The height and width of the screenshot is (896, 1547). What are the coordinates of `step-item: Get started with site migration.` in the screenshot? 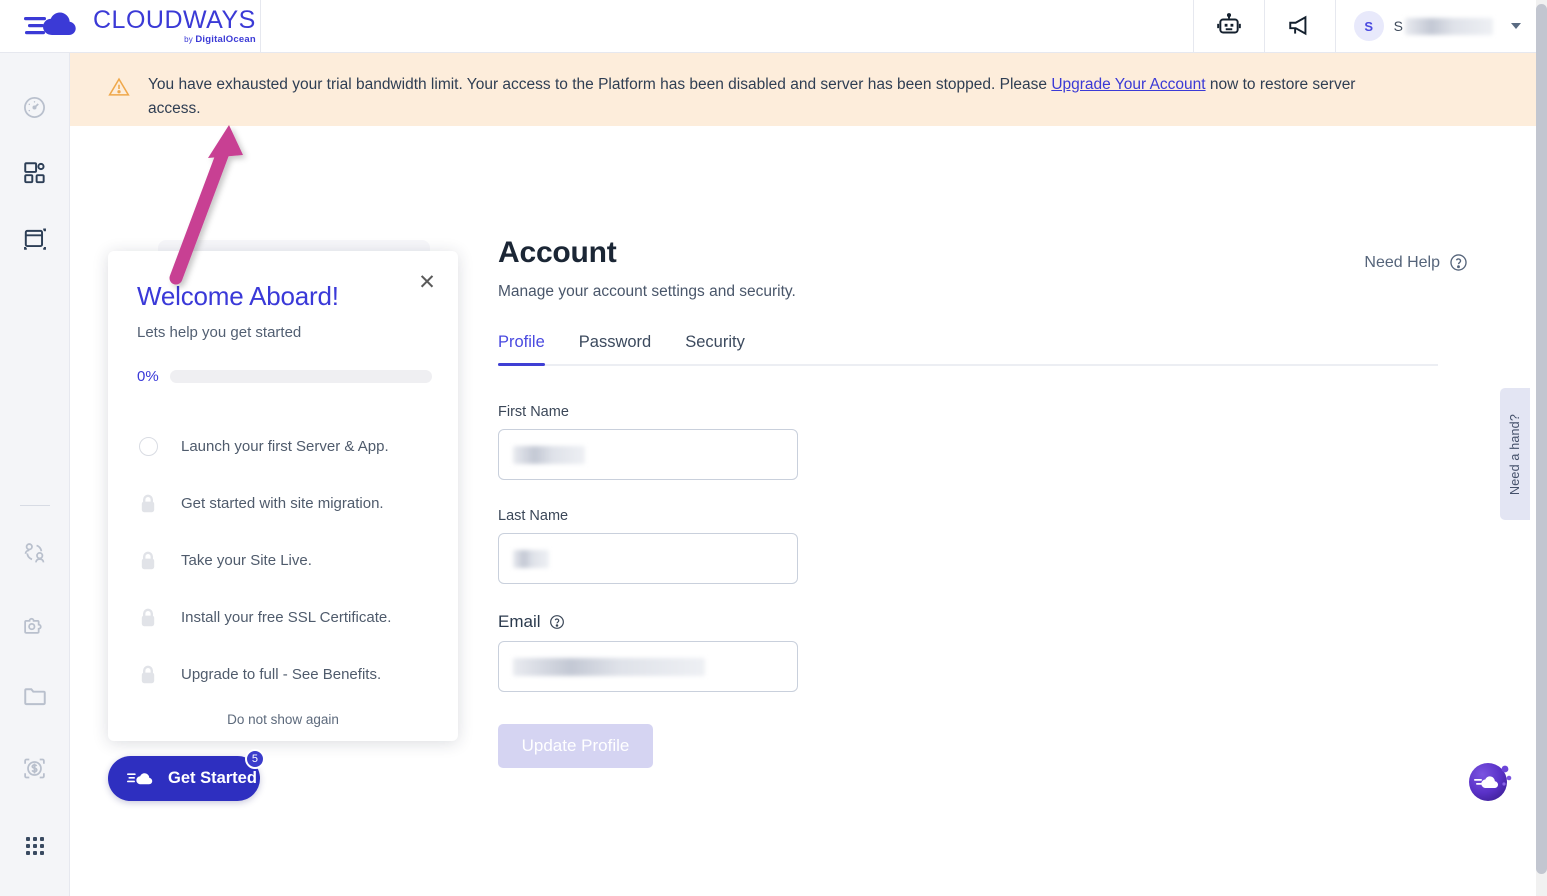 It's located at (284, 503).